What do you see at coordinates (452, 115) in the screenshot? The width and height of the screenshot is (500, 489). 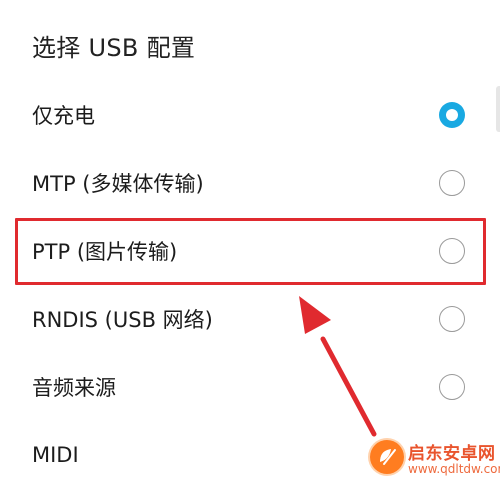 I see `radio-selected-icon` at bounding box center [452, 115].